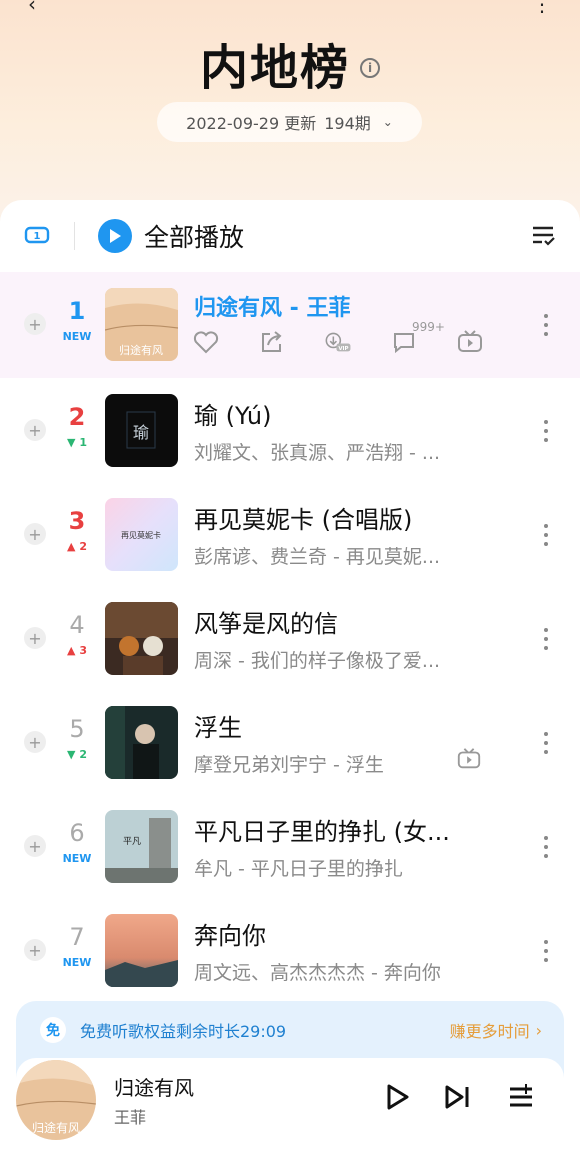 The height and width of the screenshot is (1163, 580). What do you see at coordinates (74, 236) in the screenshot?
I see `toolbar-divider` at bounding box center [74, 236].